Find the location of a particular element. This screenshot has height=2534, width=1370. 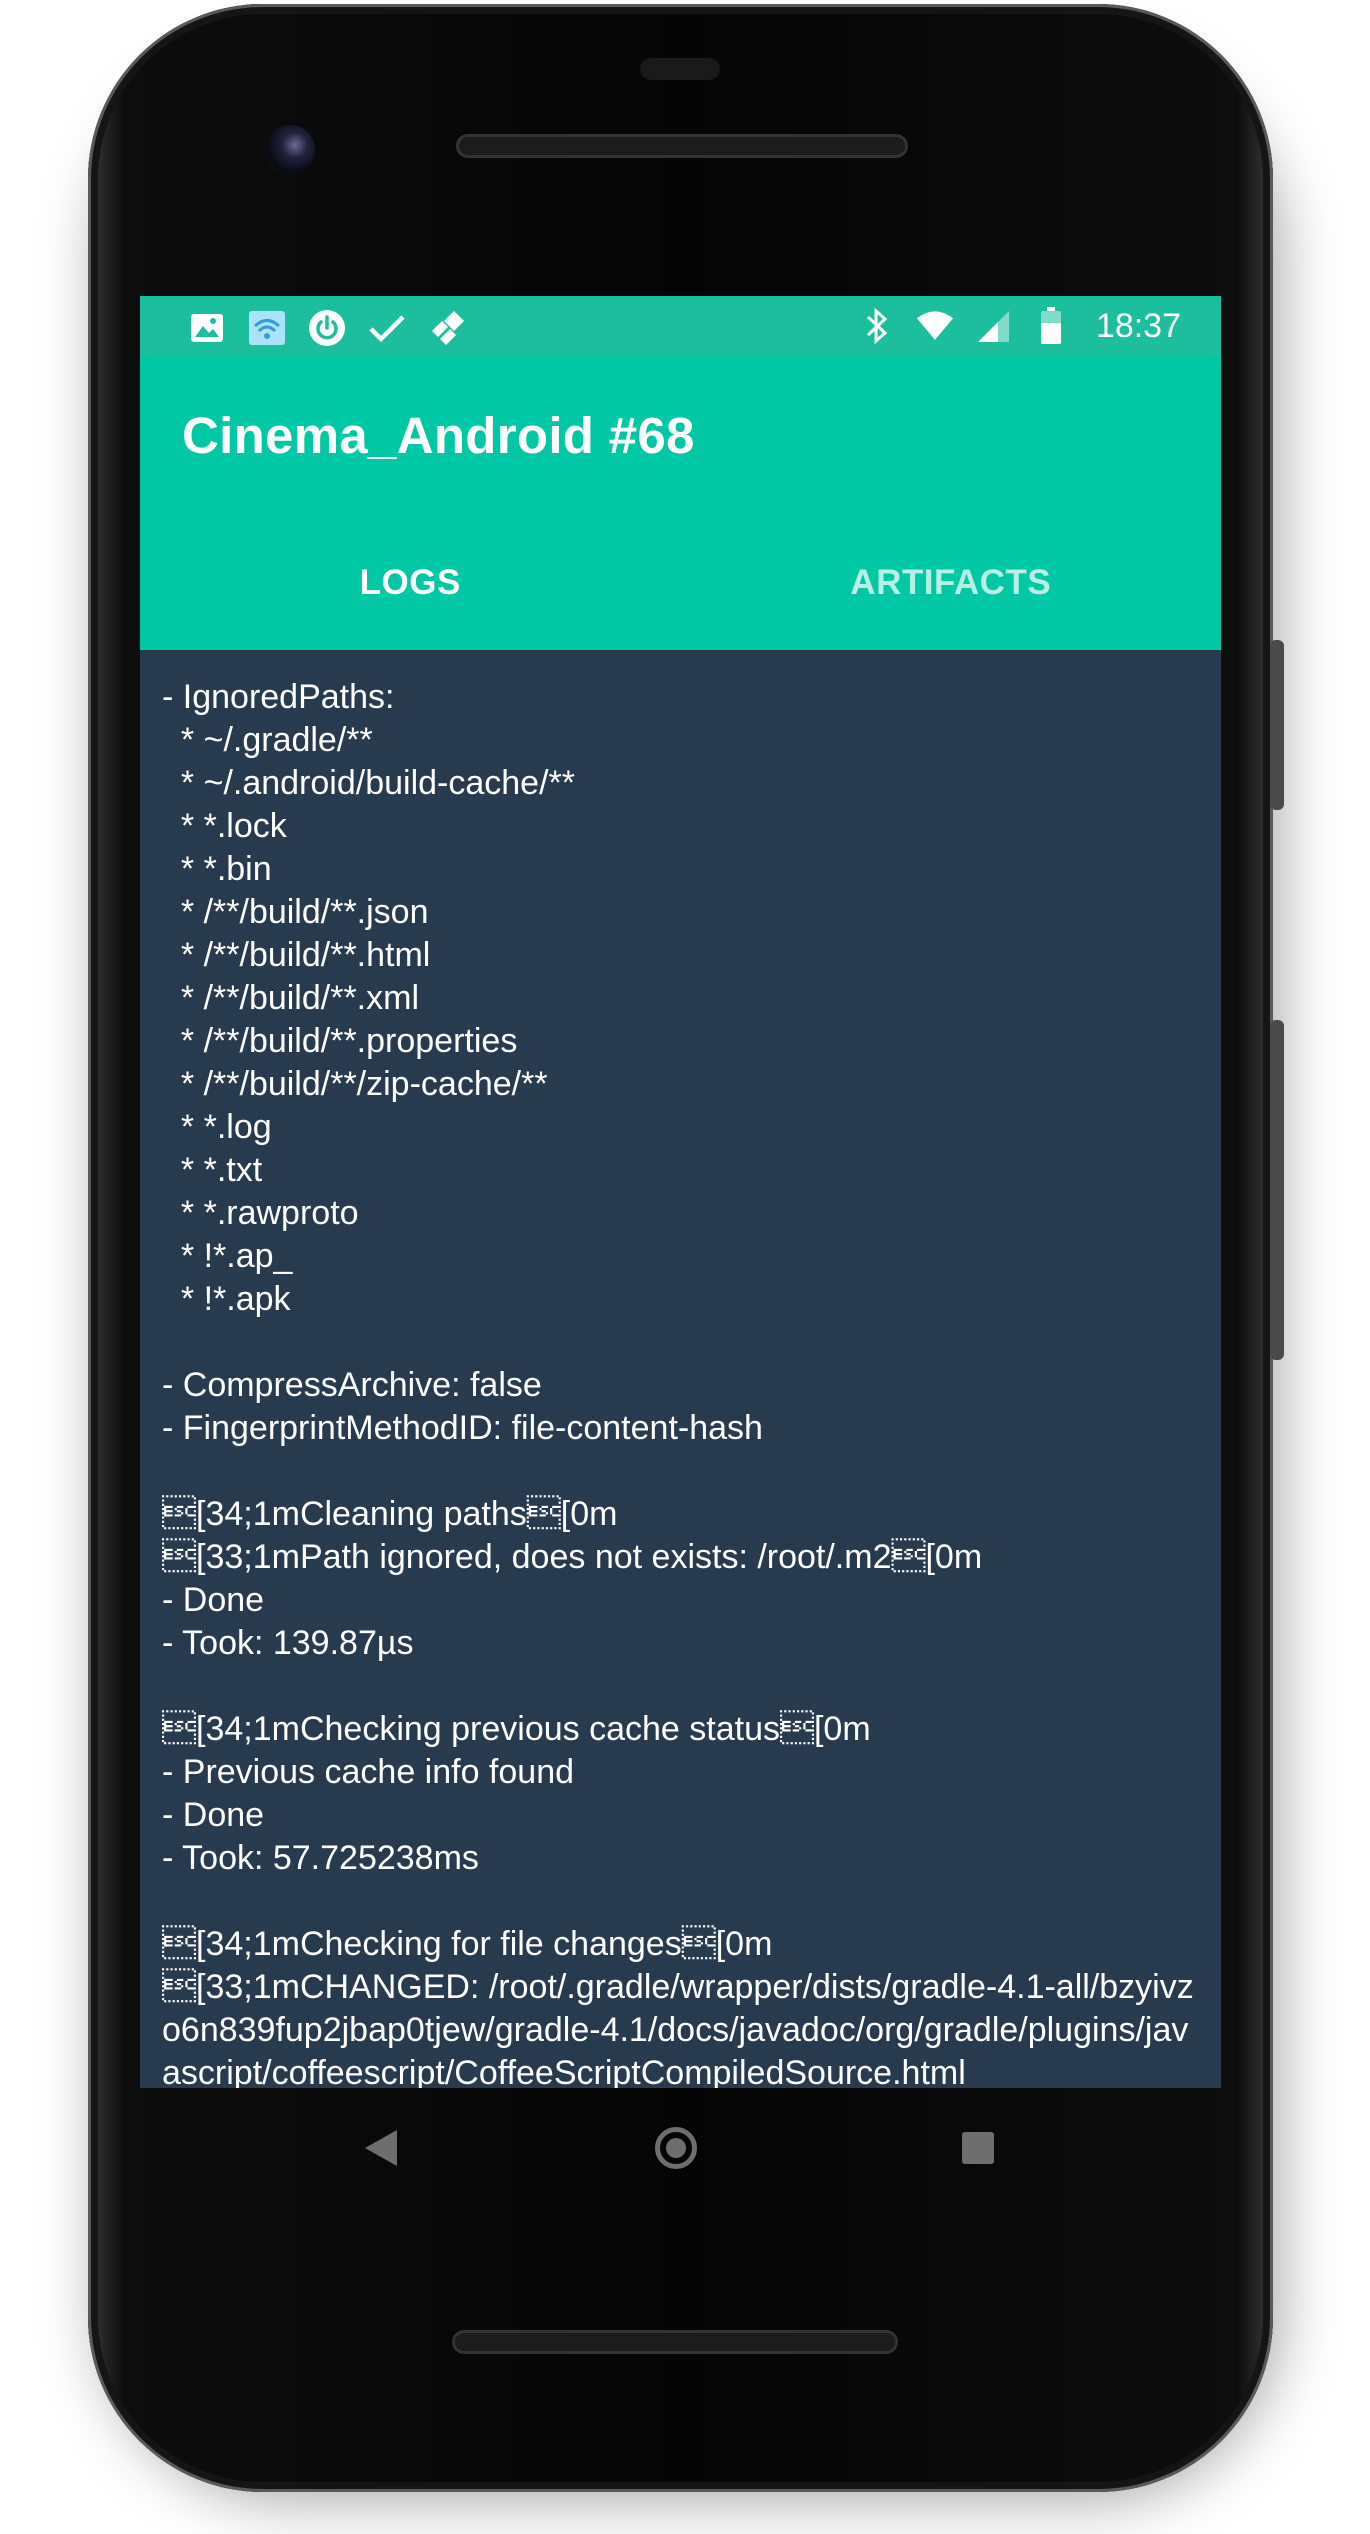

home-icon is located at coordinates (676, 2148).